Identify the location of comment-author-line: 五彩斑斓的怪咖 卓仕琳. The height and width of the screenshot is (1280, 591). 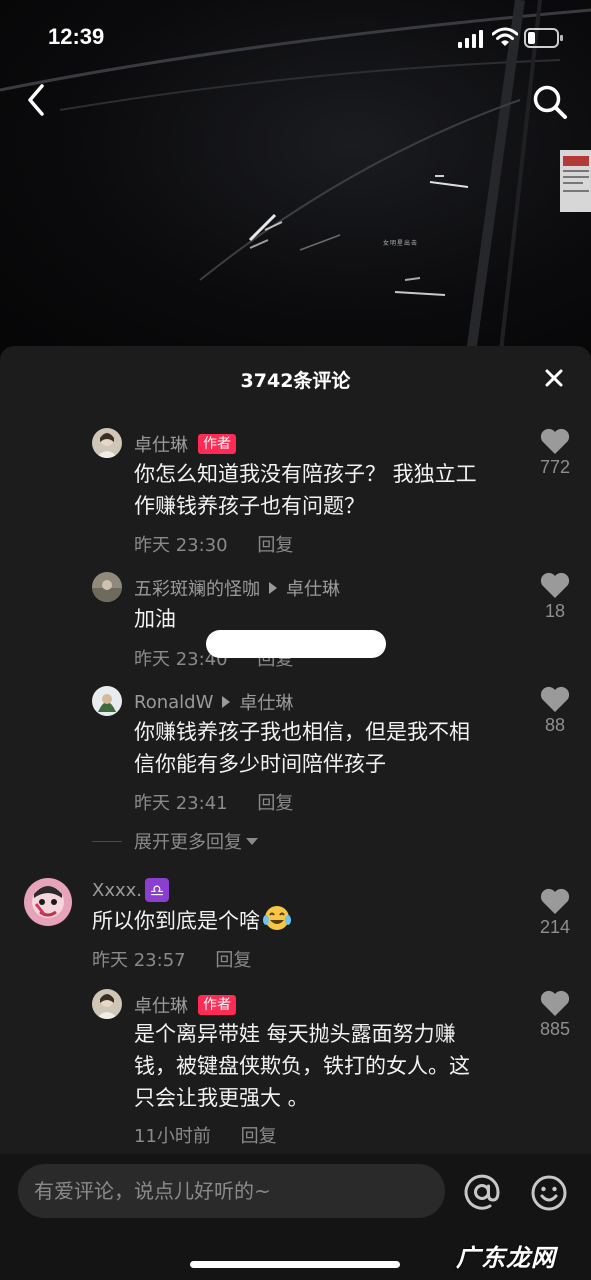
(237, 588).